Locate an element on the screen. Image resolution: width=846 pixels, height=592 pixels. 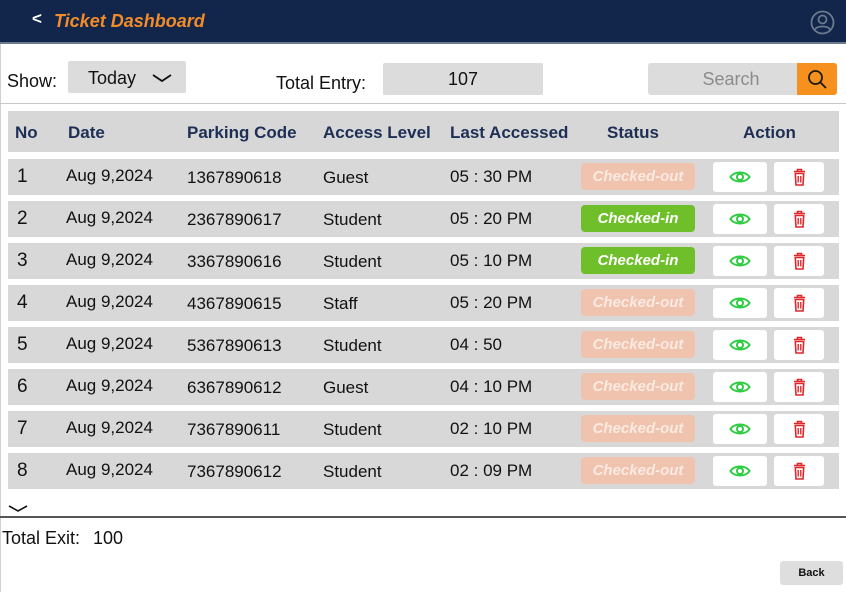
search-button is located at coordinates (817, 79).